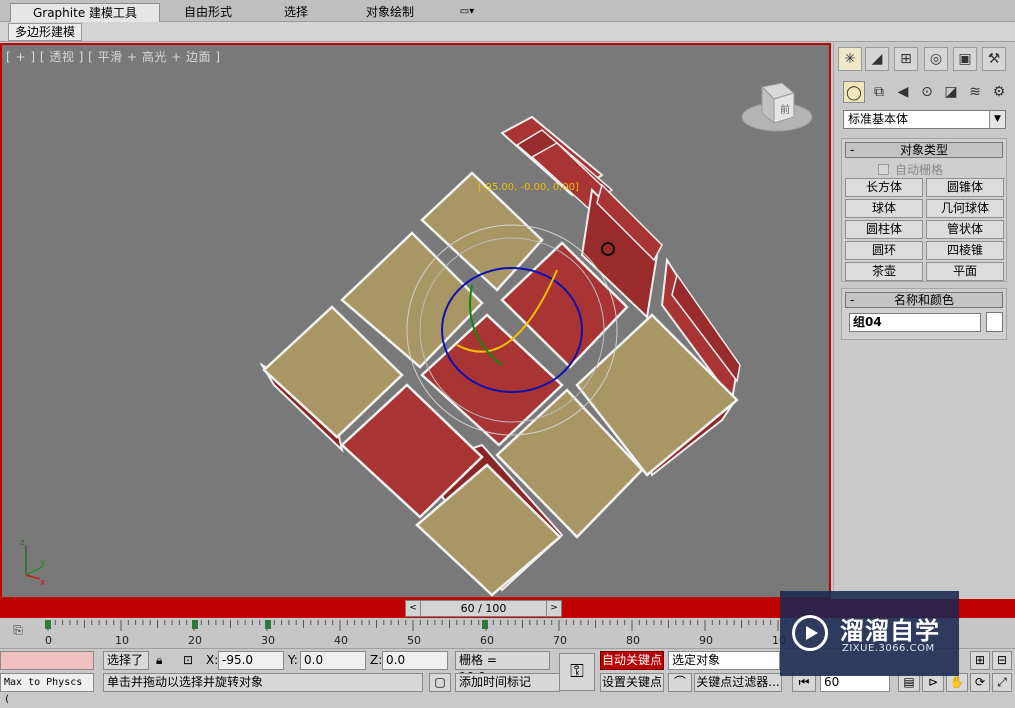 Image resolution: width=1015 pixels, height=708 pixels. I want to click on ruler-tick-label: 90, so click(706, 640).